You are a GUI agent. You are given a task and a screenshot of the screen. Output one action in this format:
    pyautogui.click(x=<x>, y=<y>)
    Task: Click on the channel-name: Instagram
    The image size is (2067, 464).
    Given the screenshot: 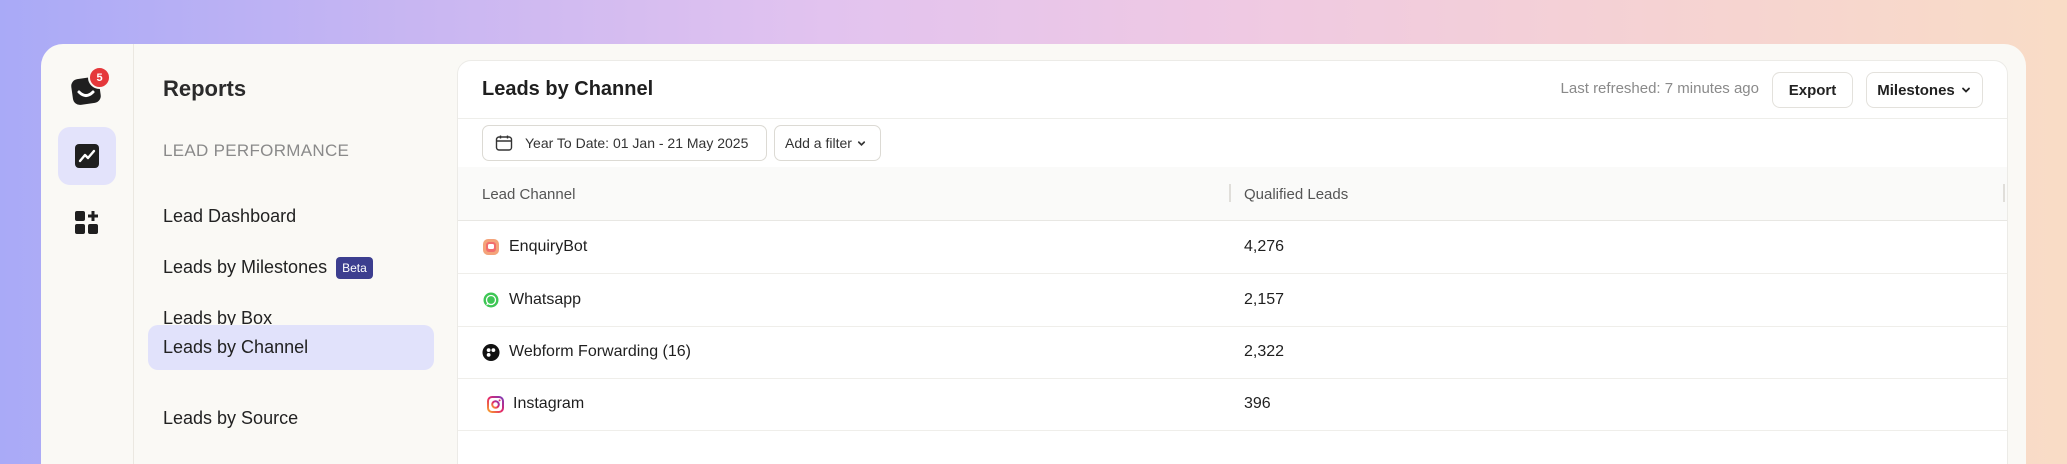 What is the action you would take?
    pyautogui.click(x=549, y=403)
    